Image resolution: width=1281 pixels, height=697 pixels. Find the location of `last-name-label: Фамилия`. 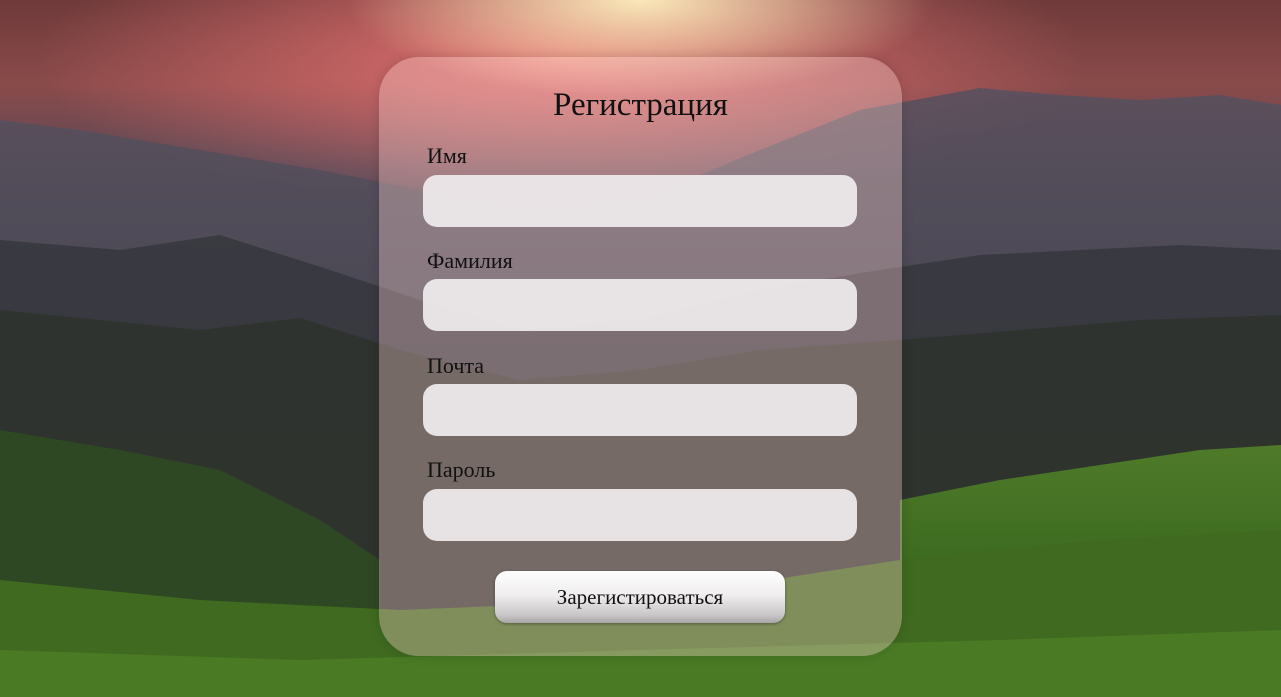

last-name-label: Фамилия is located at coordinates (470, 260).